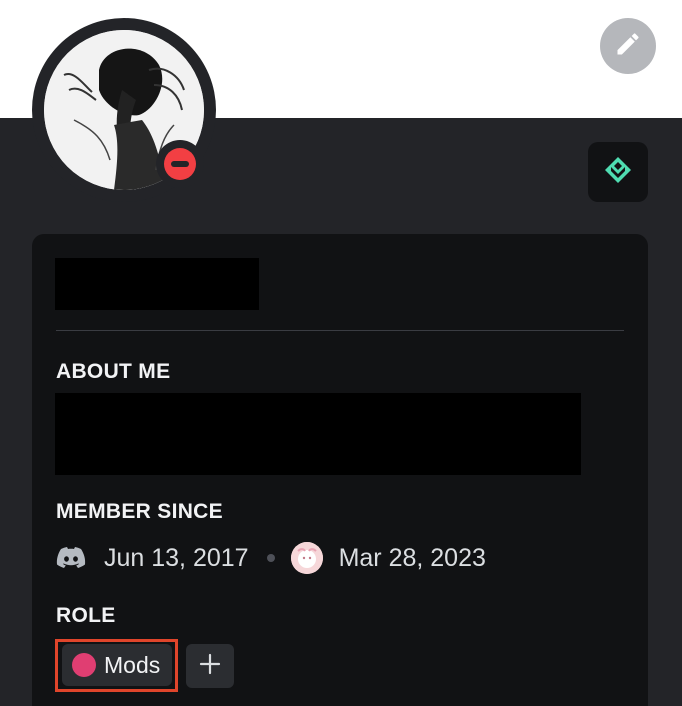  I want to click on server-join-date: Mar 28, 2023, so click(412, 557).